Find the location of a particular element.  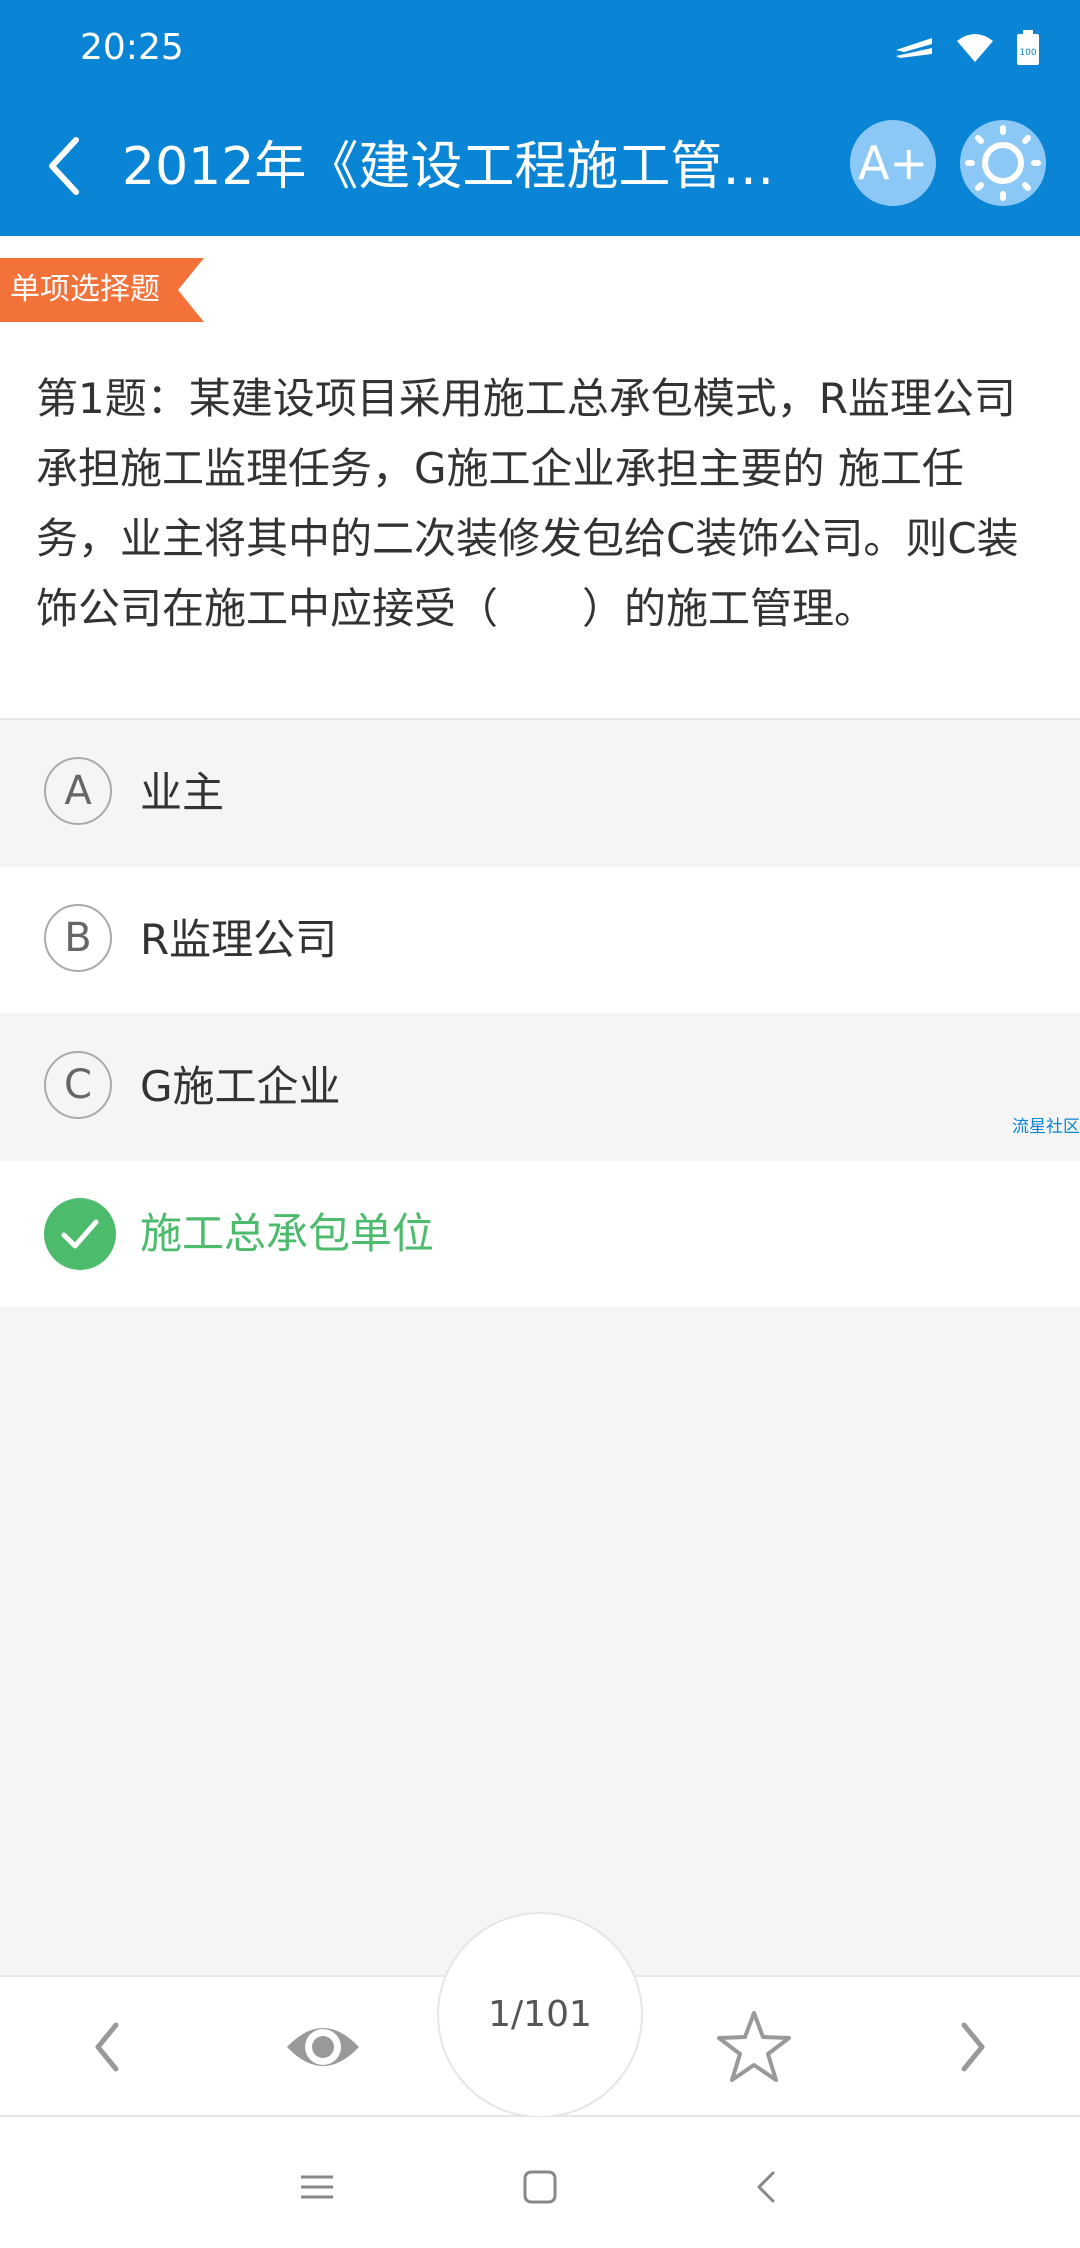

next-icon is located at coordinates (973, 2047).